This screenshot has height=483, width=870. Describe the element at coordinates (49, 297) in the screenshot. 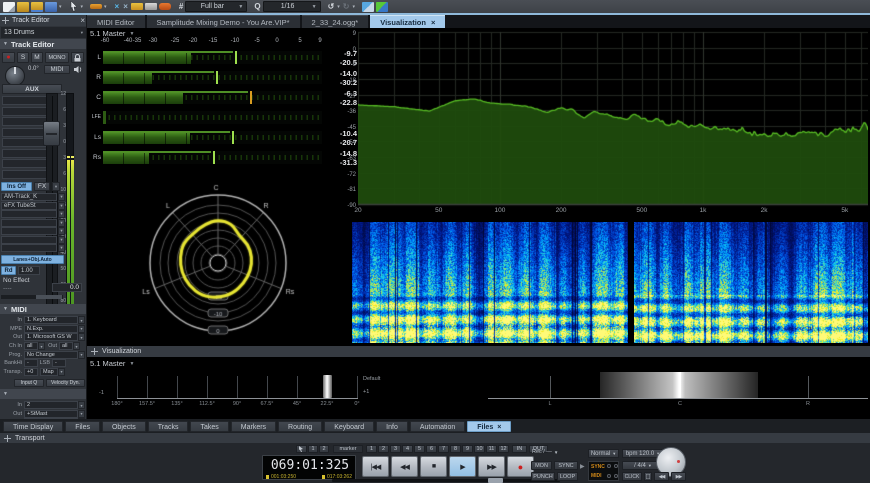

I see `scrollbar-thumb` at that location.